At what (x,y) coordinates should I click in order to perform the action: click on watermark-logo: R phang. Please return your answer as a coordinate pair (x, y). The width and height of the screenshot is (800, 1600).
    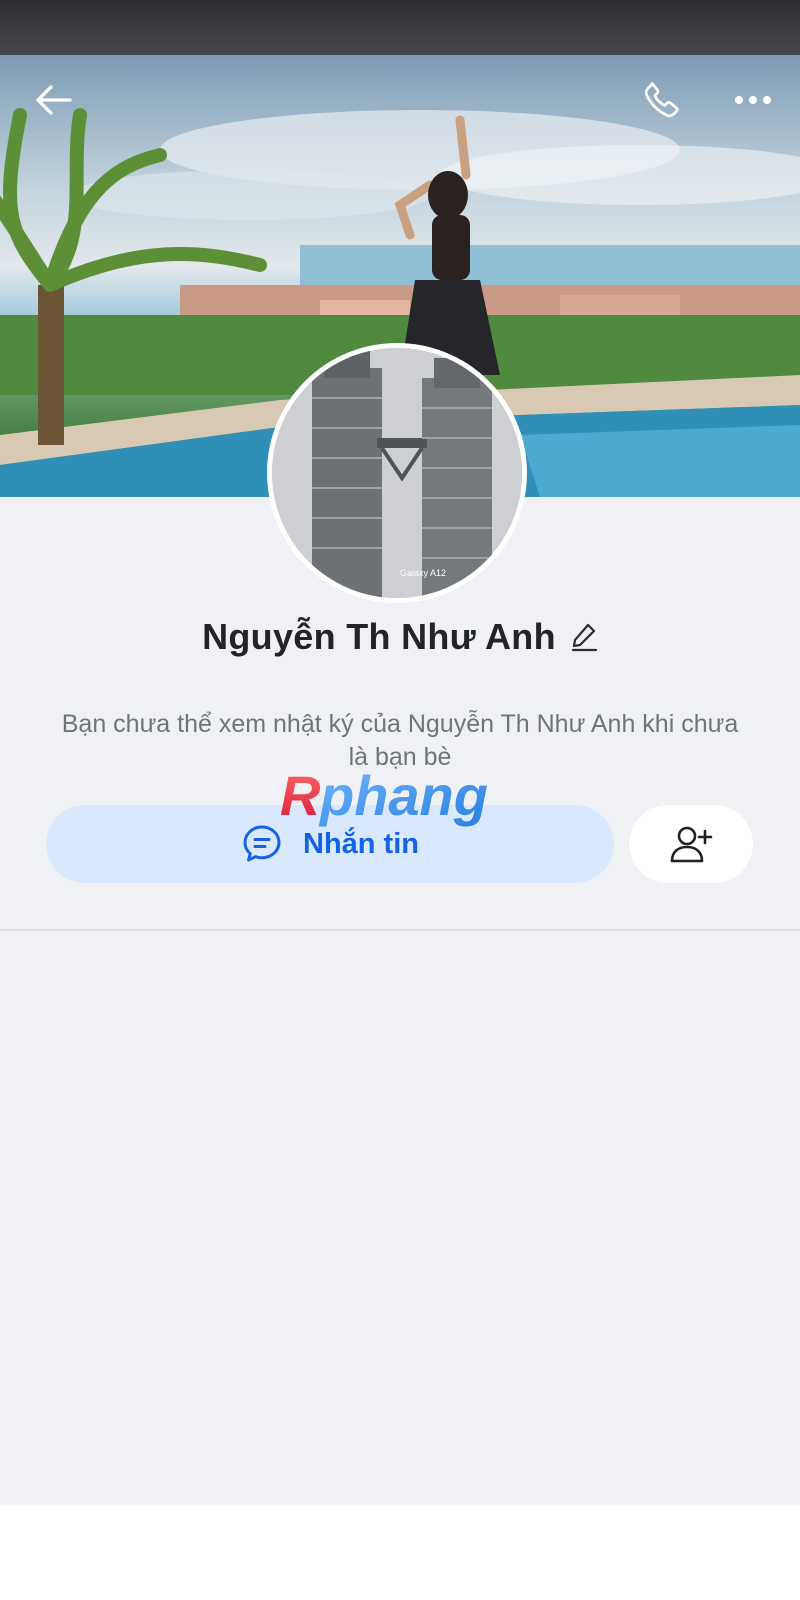
    Looking at the image, I should click on (402, 799).